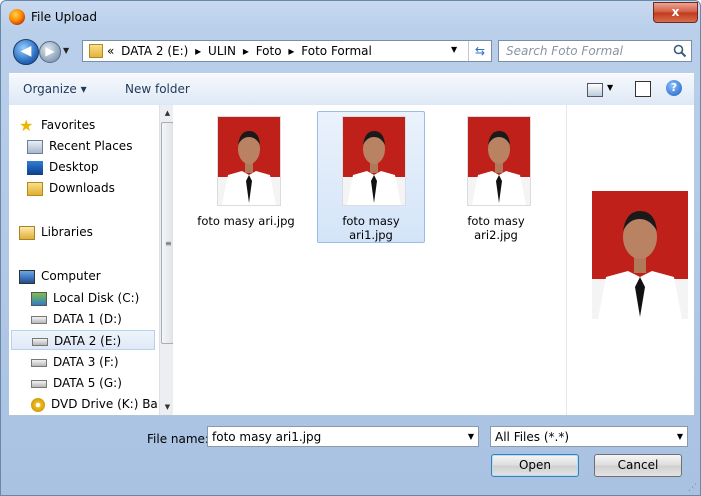 This screenshot has width=701, height=496. Describe the element at coordinates (535, 465) in the screenshot. I see `open-button: Open` at that location.